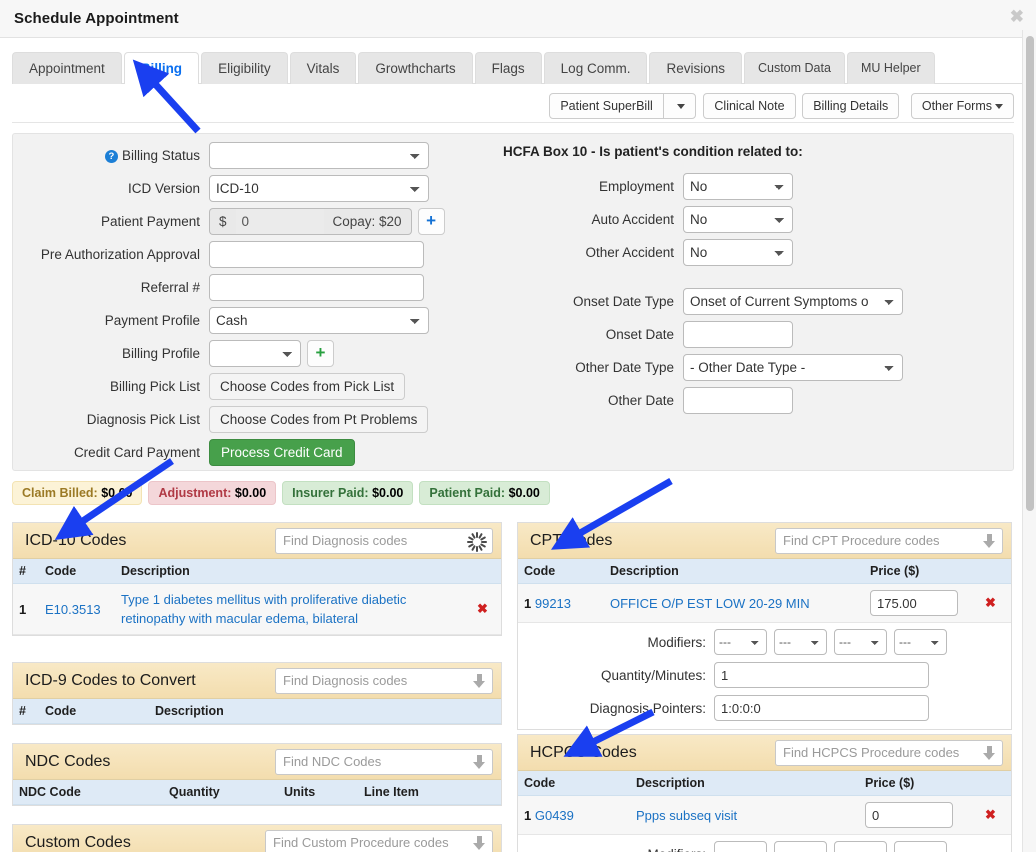 Image resolution: width=1036 pixels, height=852 pixels. I want to click on cpt-pointers-input, so click(821, 708).